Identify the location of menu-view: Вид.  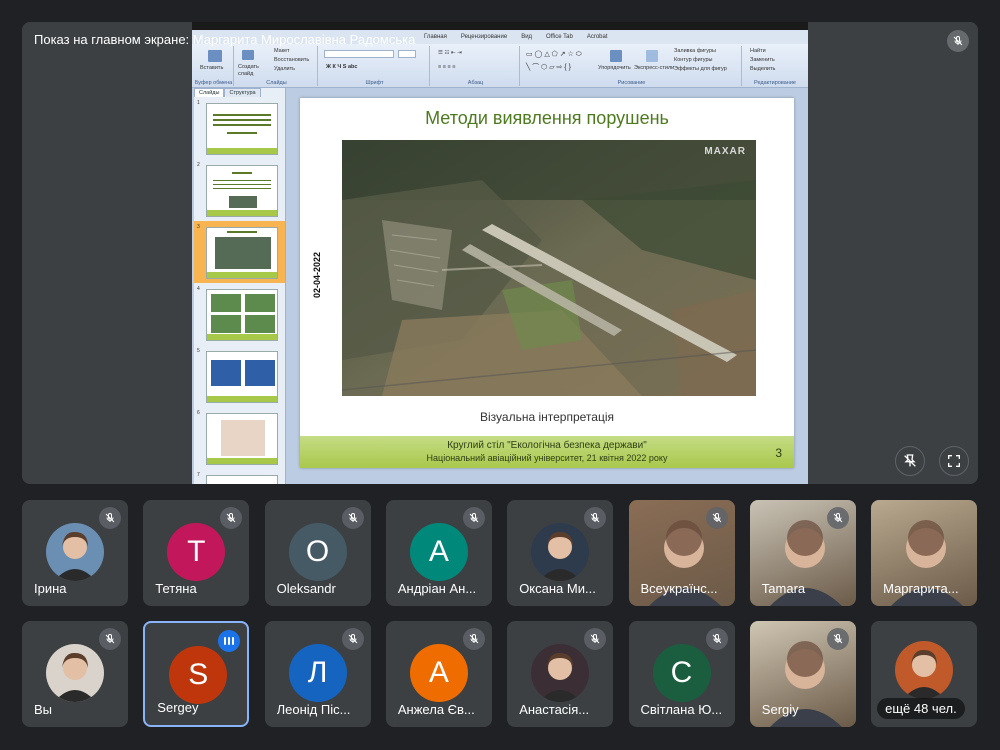
(526, 37).